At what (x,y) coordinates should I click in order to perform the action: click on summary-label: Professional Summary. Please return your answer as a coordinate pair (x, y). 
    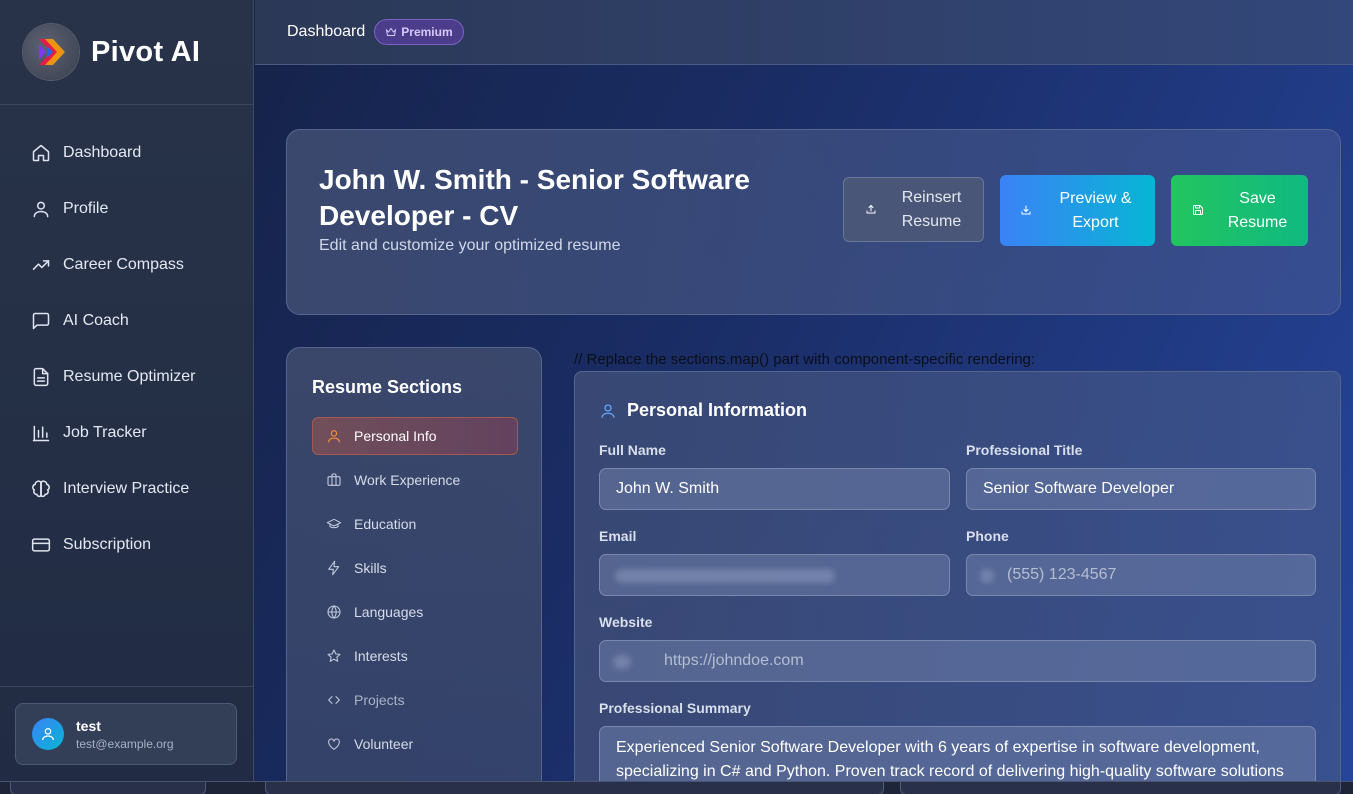
    Looking at the image, I should click on (675, 708).